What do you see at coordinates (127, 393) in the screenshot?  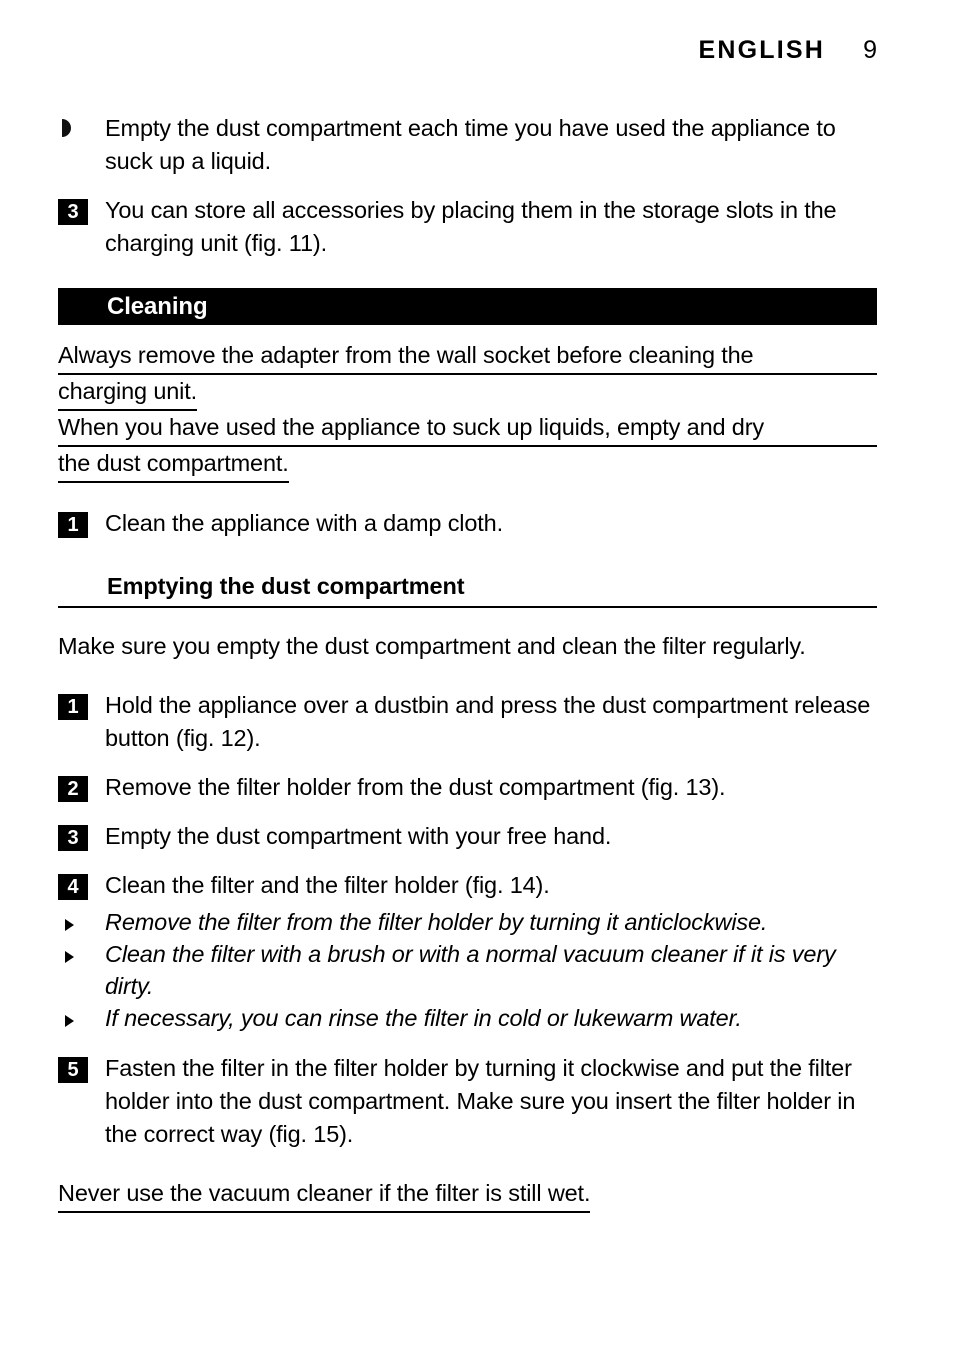 I see `warning-line: charging unit.` at bounding box center [127, 393].